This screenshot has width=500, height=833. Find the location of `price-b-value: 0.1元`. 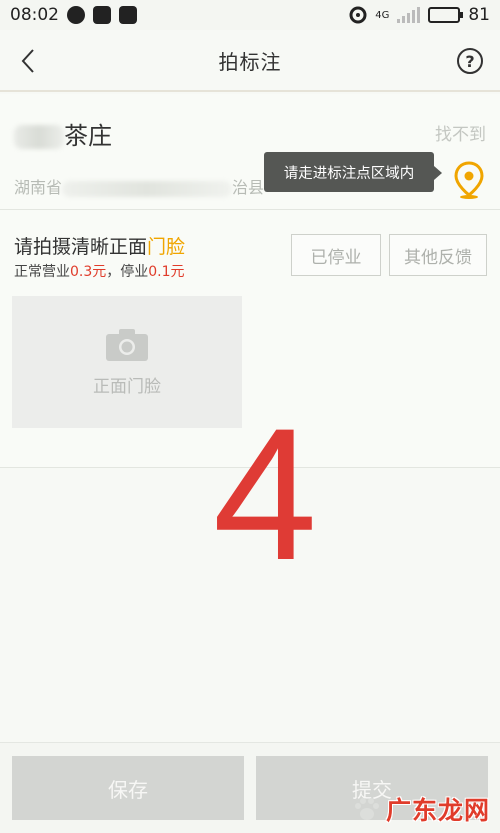

price-b-value: 0.1元 is located at coordinates (166, 272).